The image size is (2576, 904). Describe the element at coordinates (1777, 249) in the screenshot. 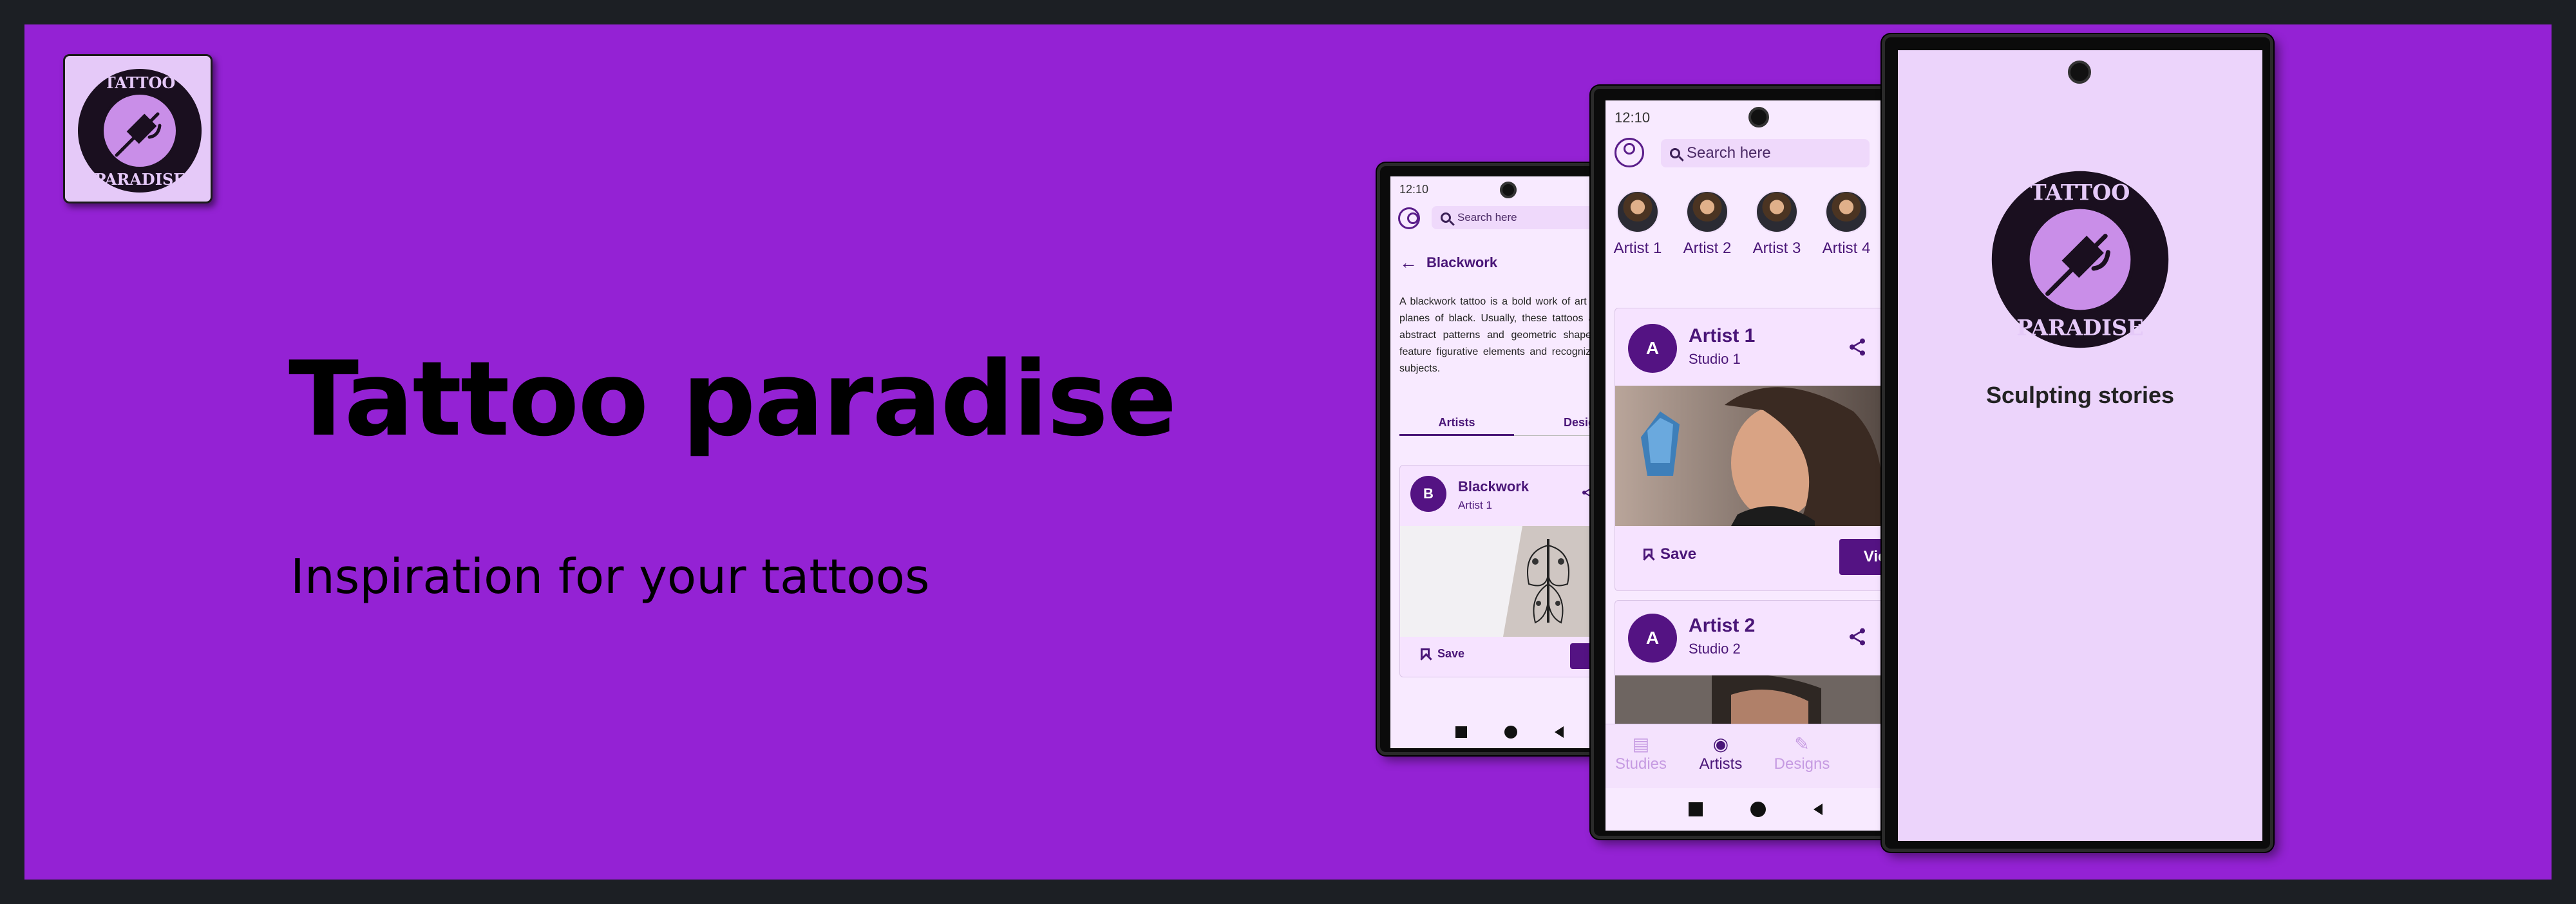

I see `artist-chip-label: Artist 3` at that location.